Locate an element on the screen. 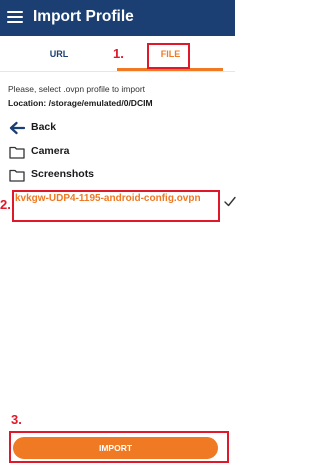  checkmark-icon is located at coordinates (230, 201).